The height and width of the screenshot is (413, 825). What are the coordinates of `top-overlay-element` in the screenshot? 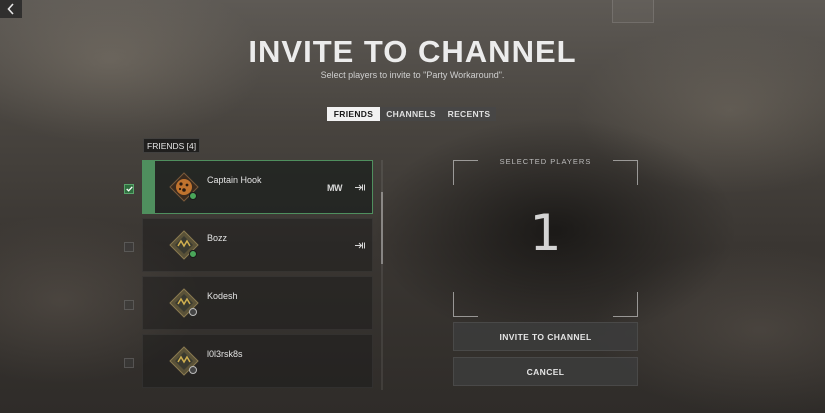 It's located at (633, 11).